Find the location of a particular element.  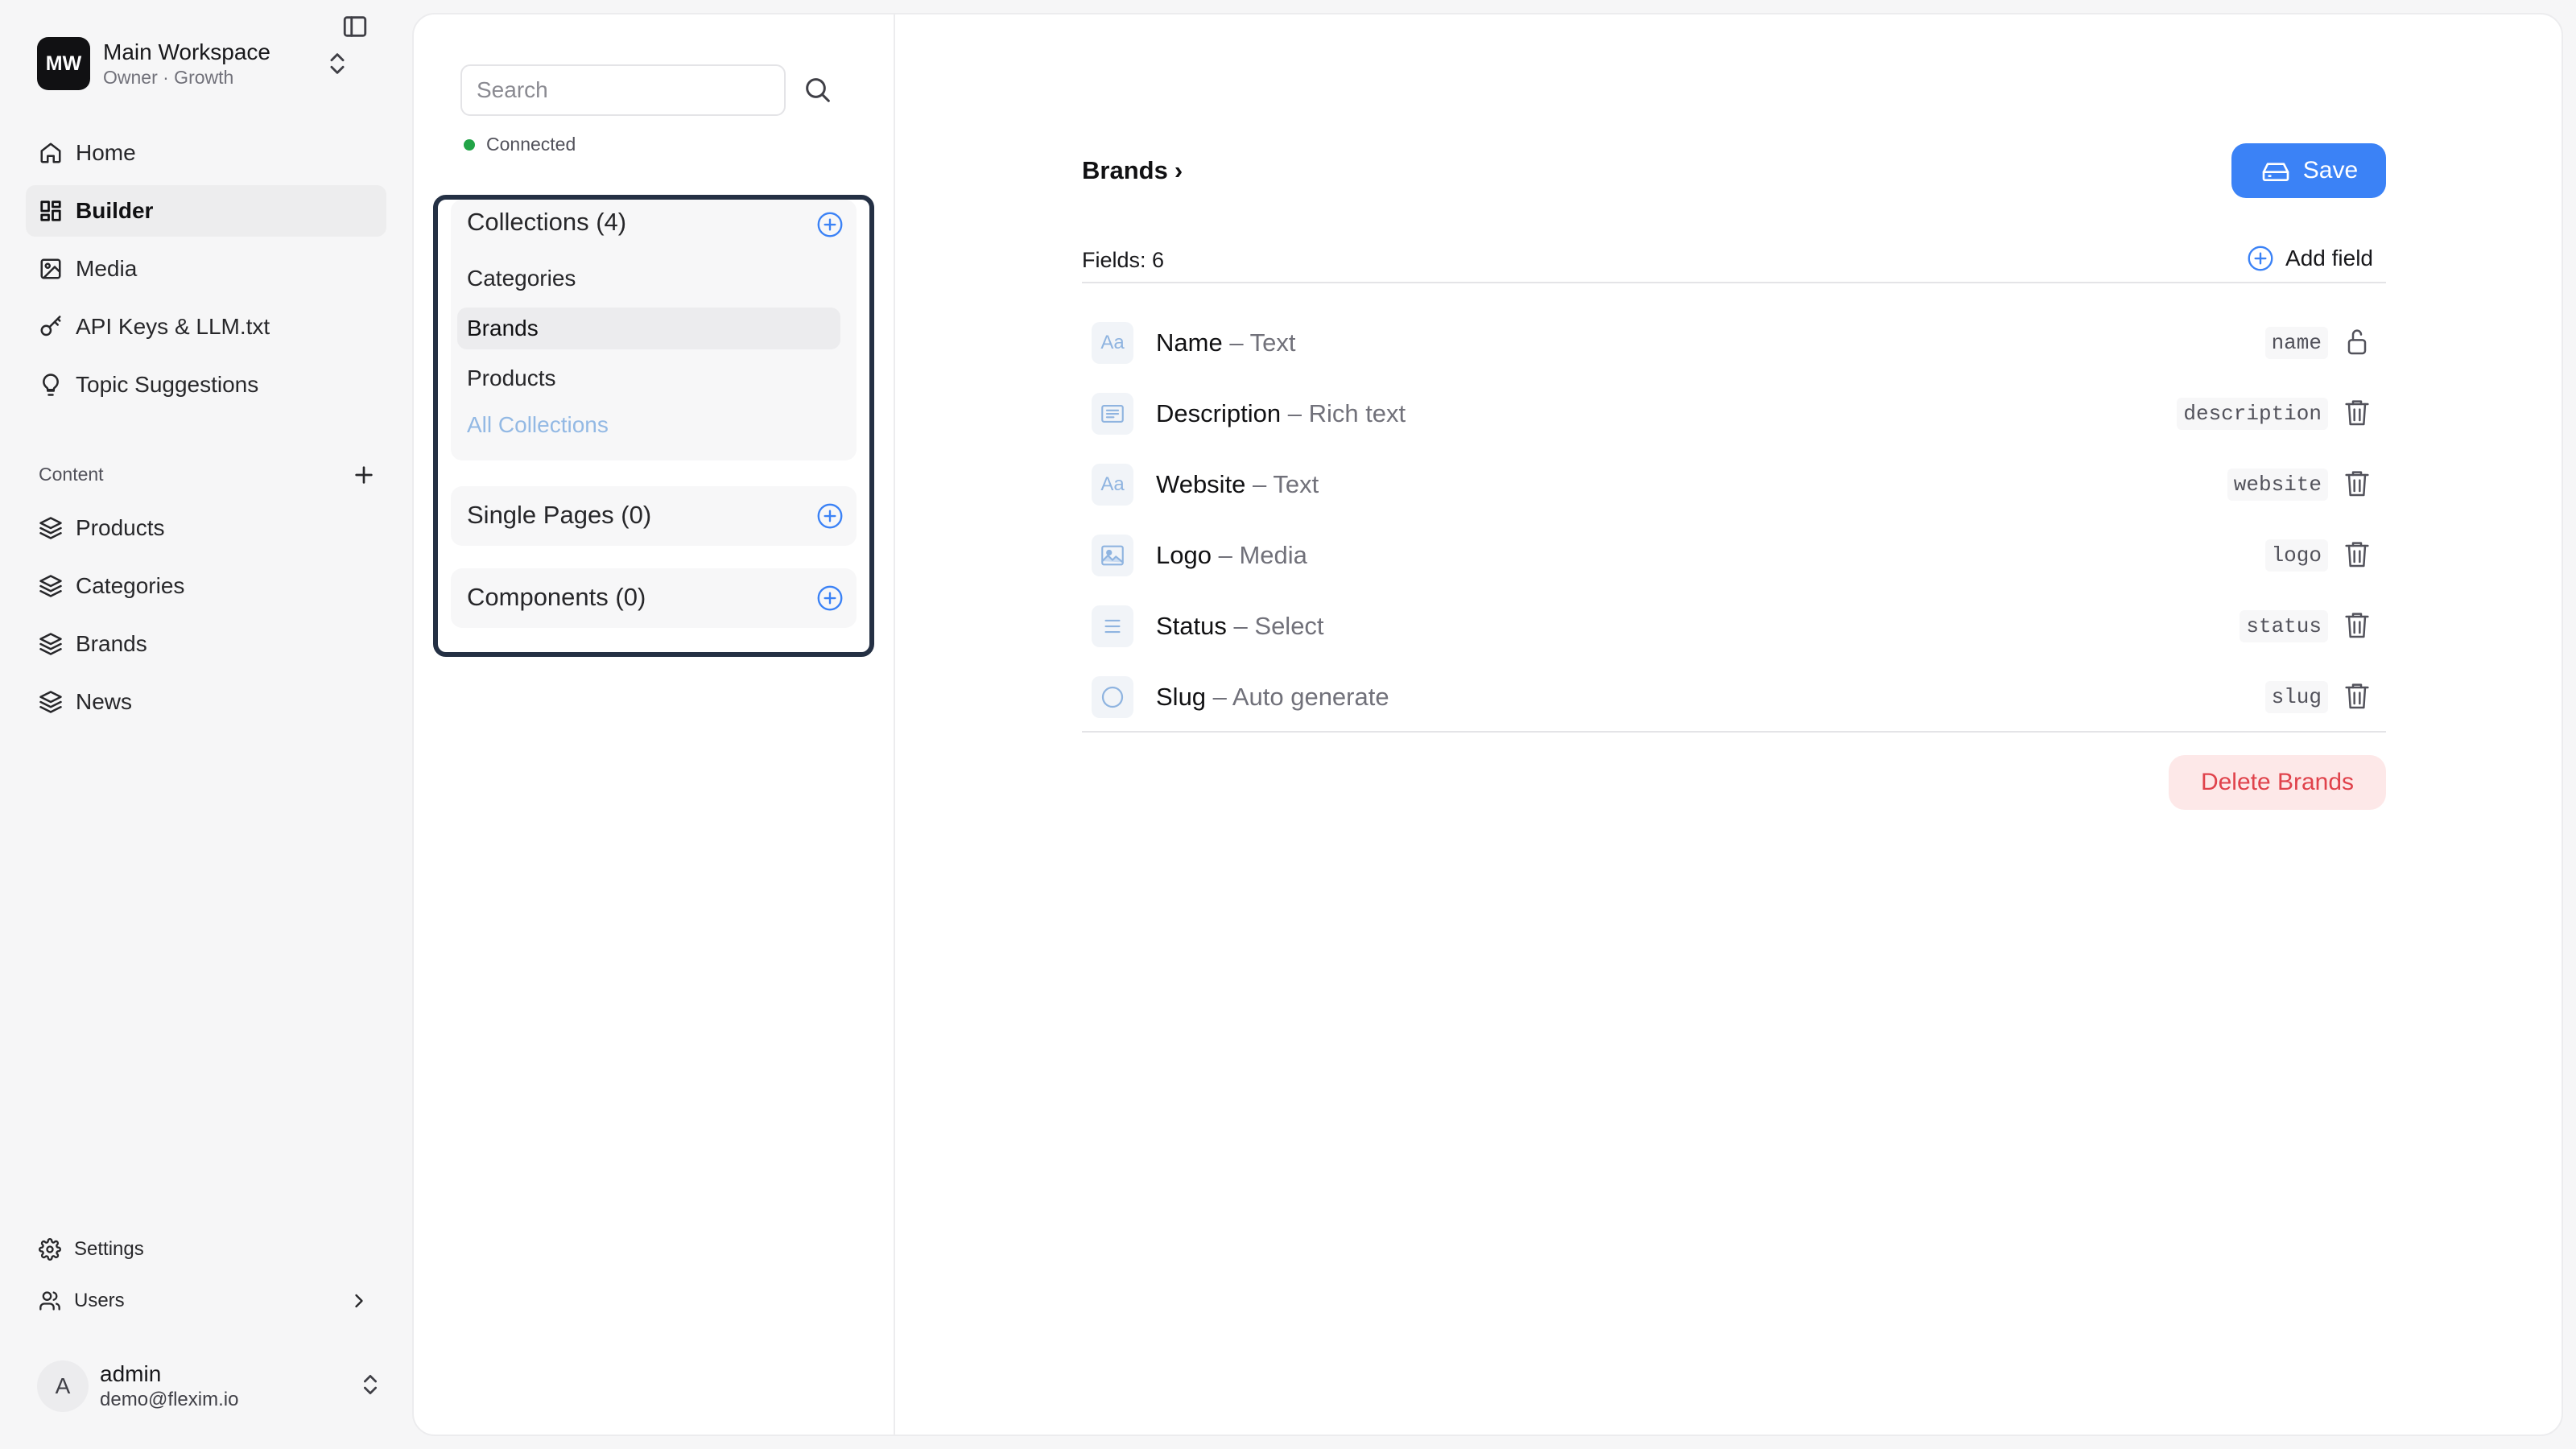

user-menu: A admin demo@flexim.io is located at coordinates (210, 1386).